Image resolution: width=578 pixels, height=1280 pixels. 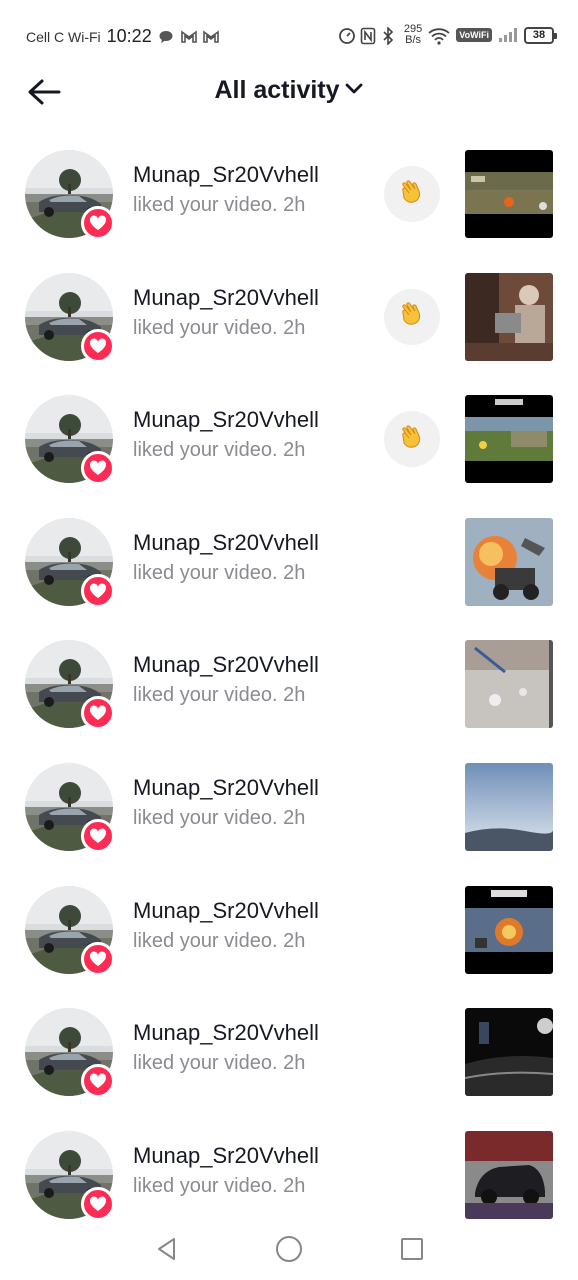 I want to click on clock: 10:22, so click(x=129, y=36).